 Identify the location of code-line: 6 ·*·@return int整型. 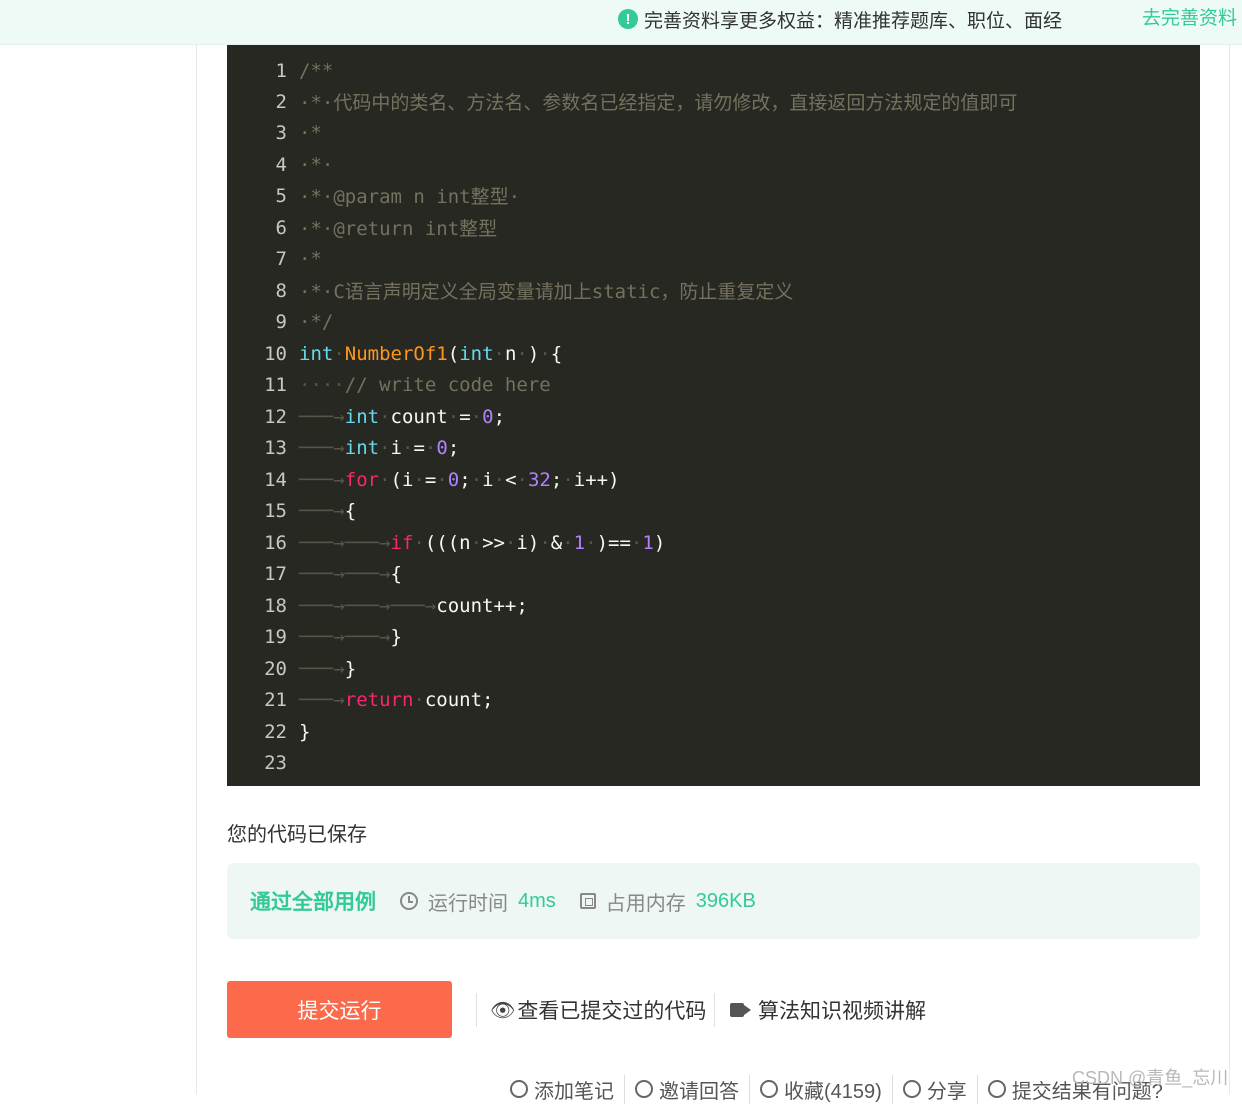
(713, 227).